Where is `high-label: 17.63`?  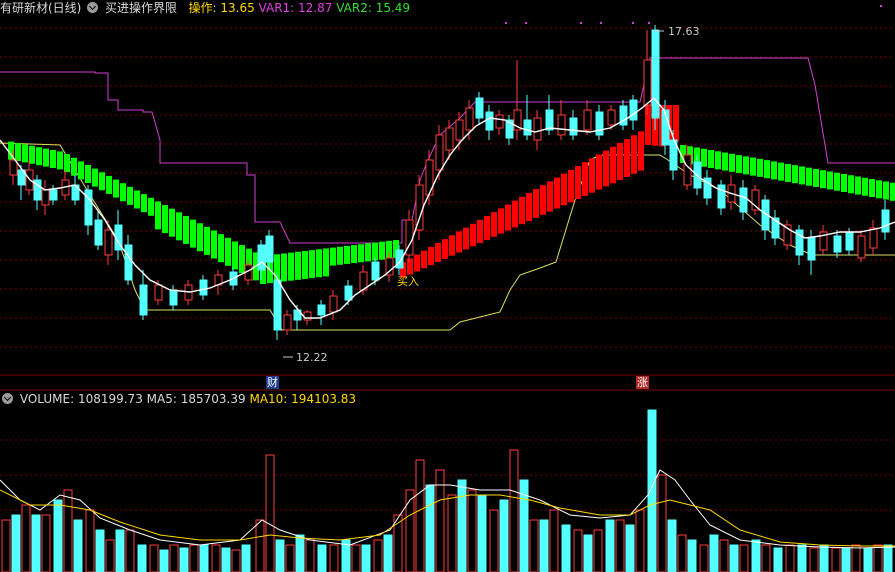 high-label: 17.63 is located at coordinates (684, 31).